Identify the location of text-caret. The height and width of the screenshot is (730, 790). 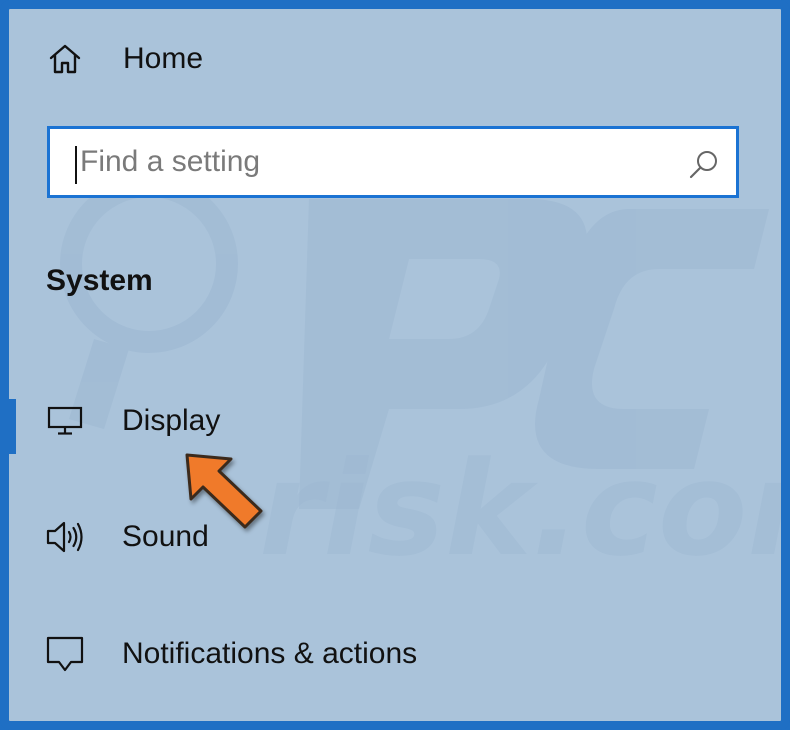
(76, 165).